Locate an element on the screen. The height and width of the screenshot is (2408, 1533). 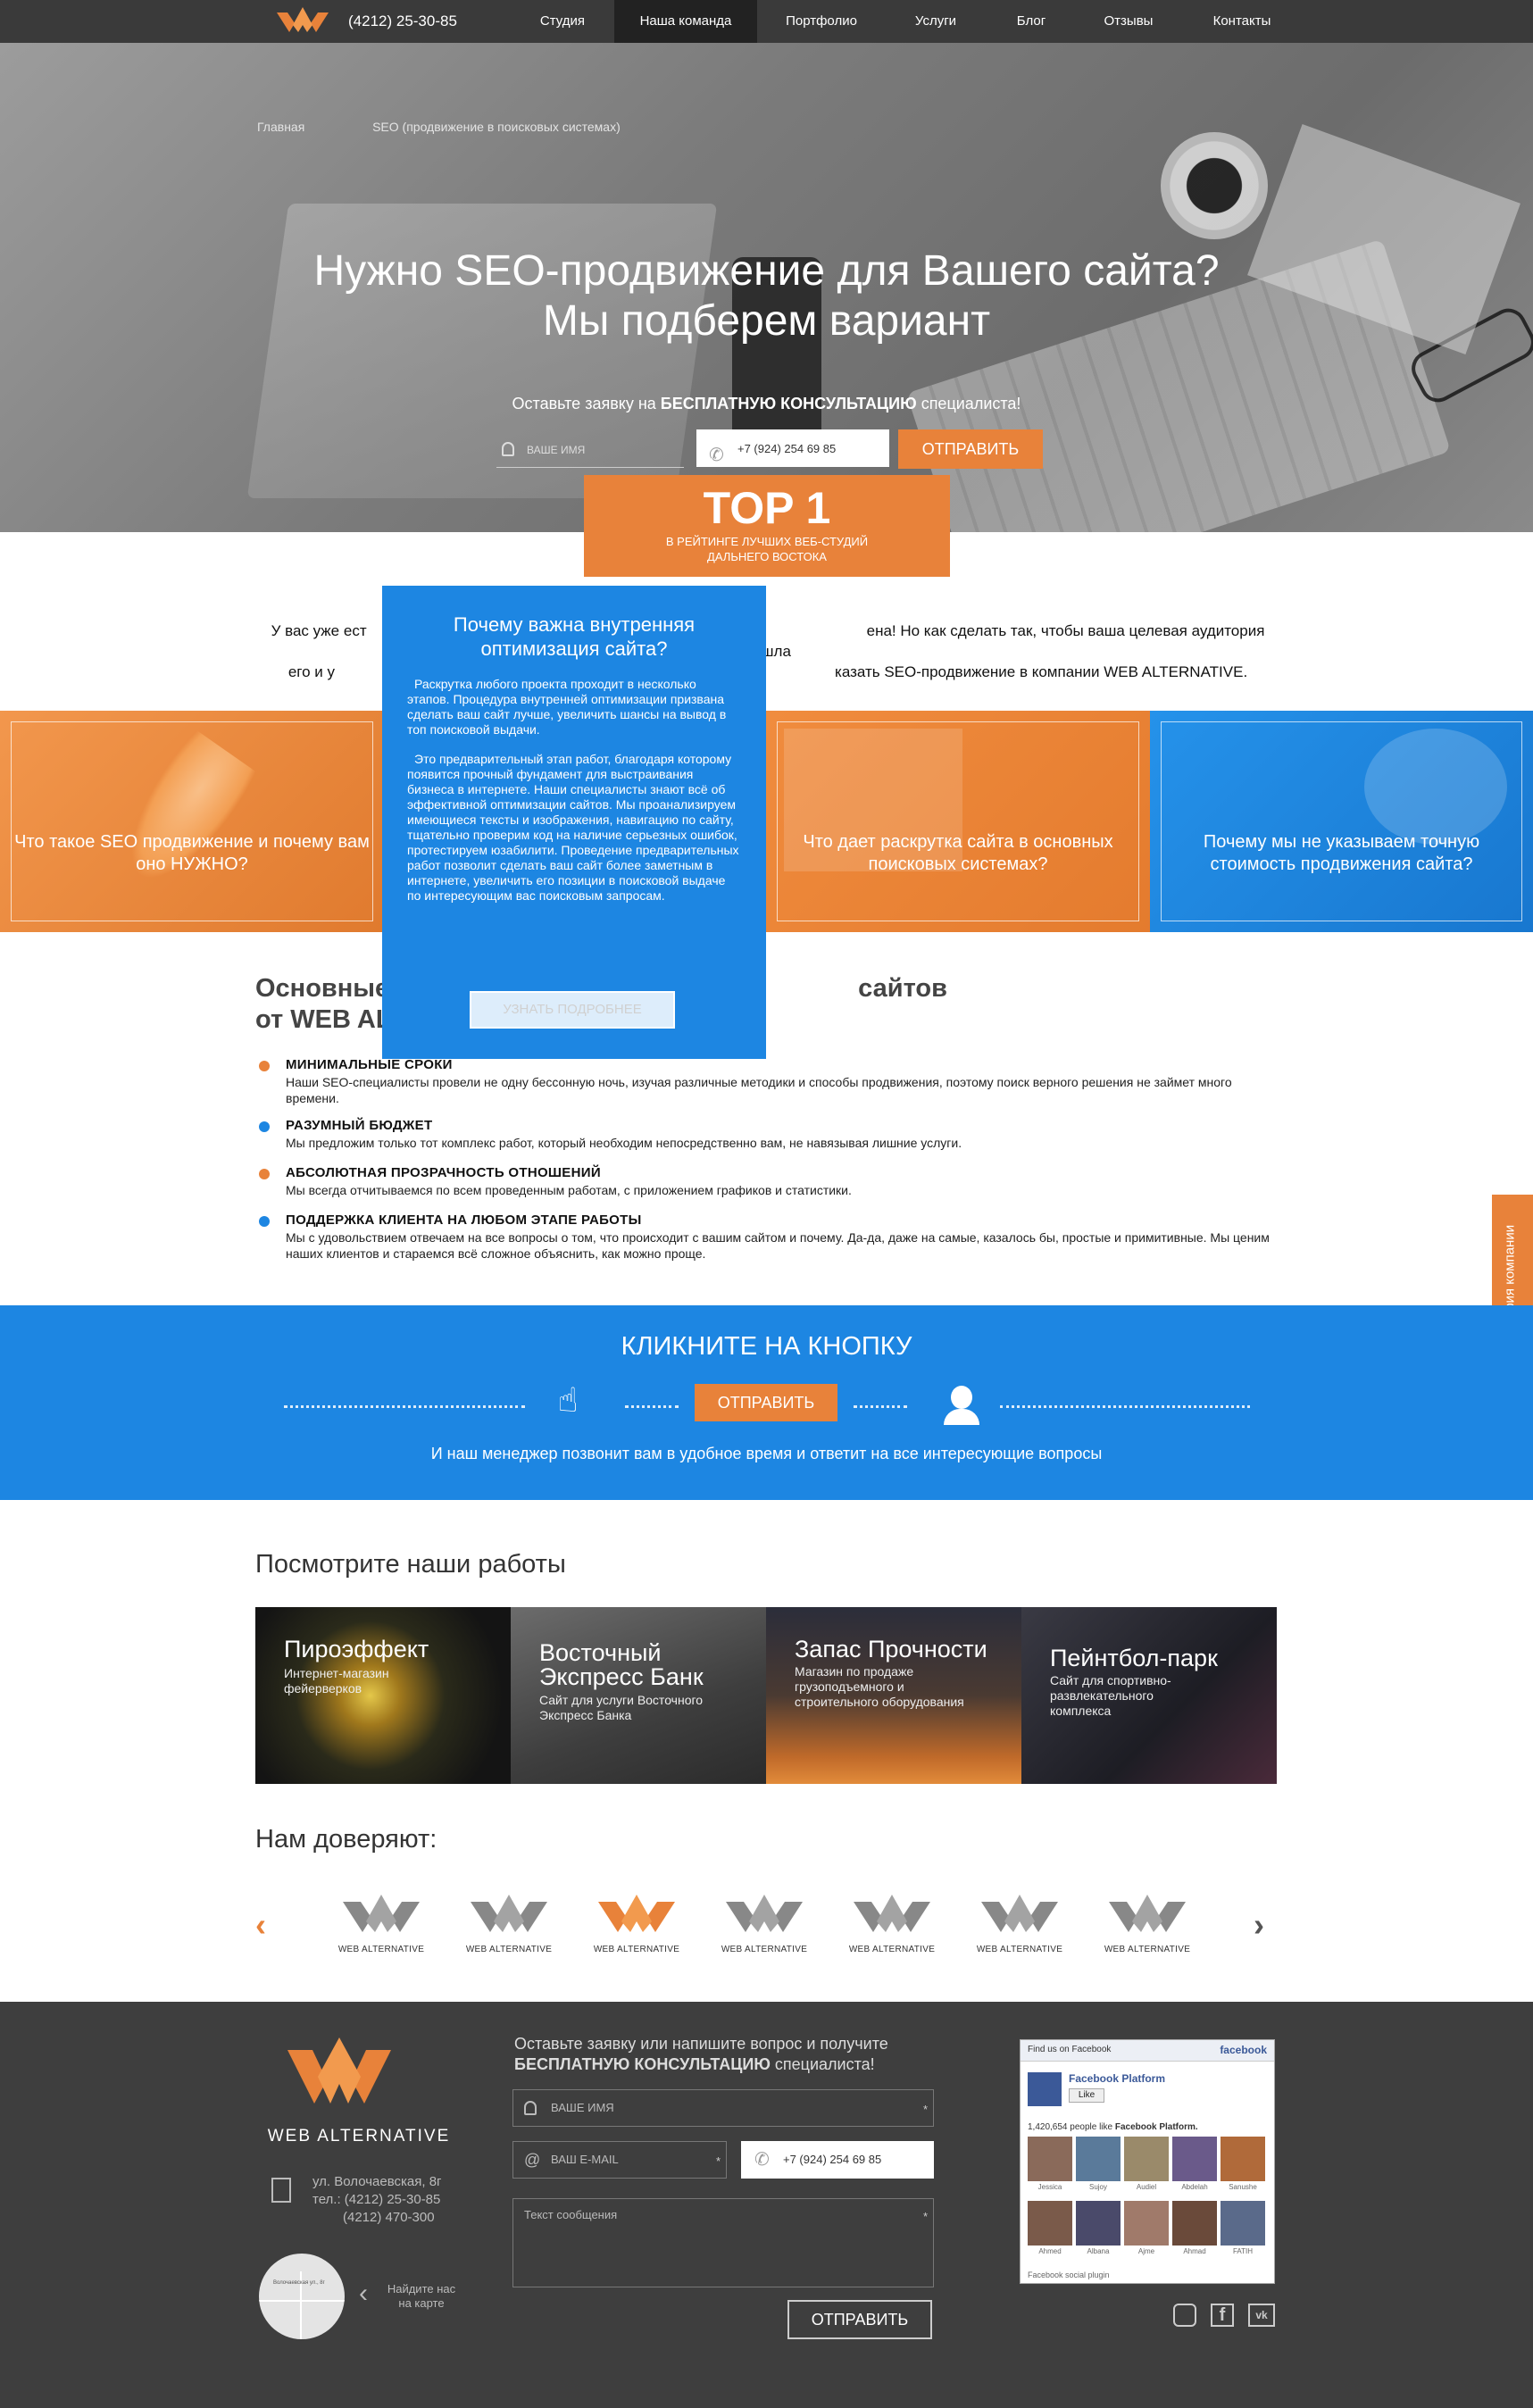
facebook-plugin-label: Facebook social plugin is located at coordinates (1069, 2275).